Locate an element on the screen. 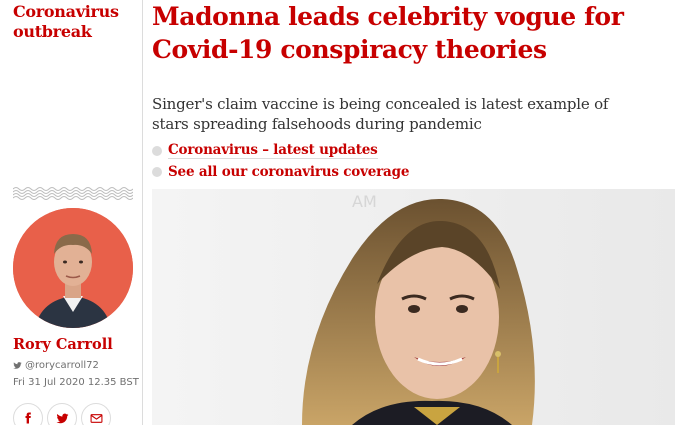 The width and height of the screenshot is (675, 425). svg-text: AM is located at coordinates (364, 201).